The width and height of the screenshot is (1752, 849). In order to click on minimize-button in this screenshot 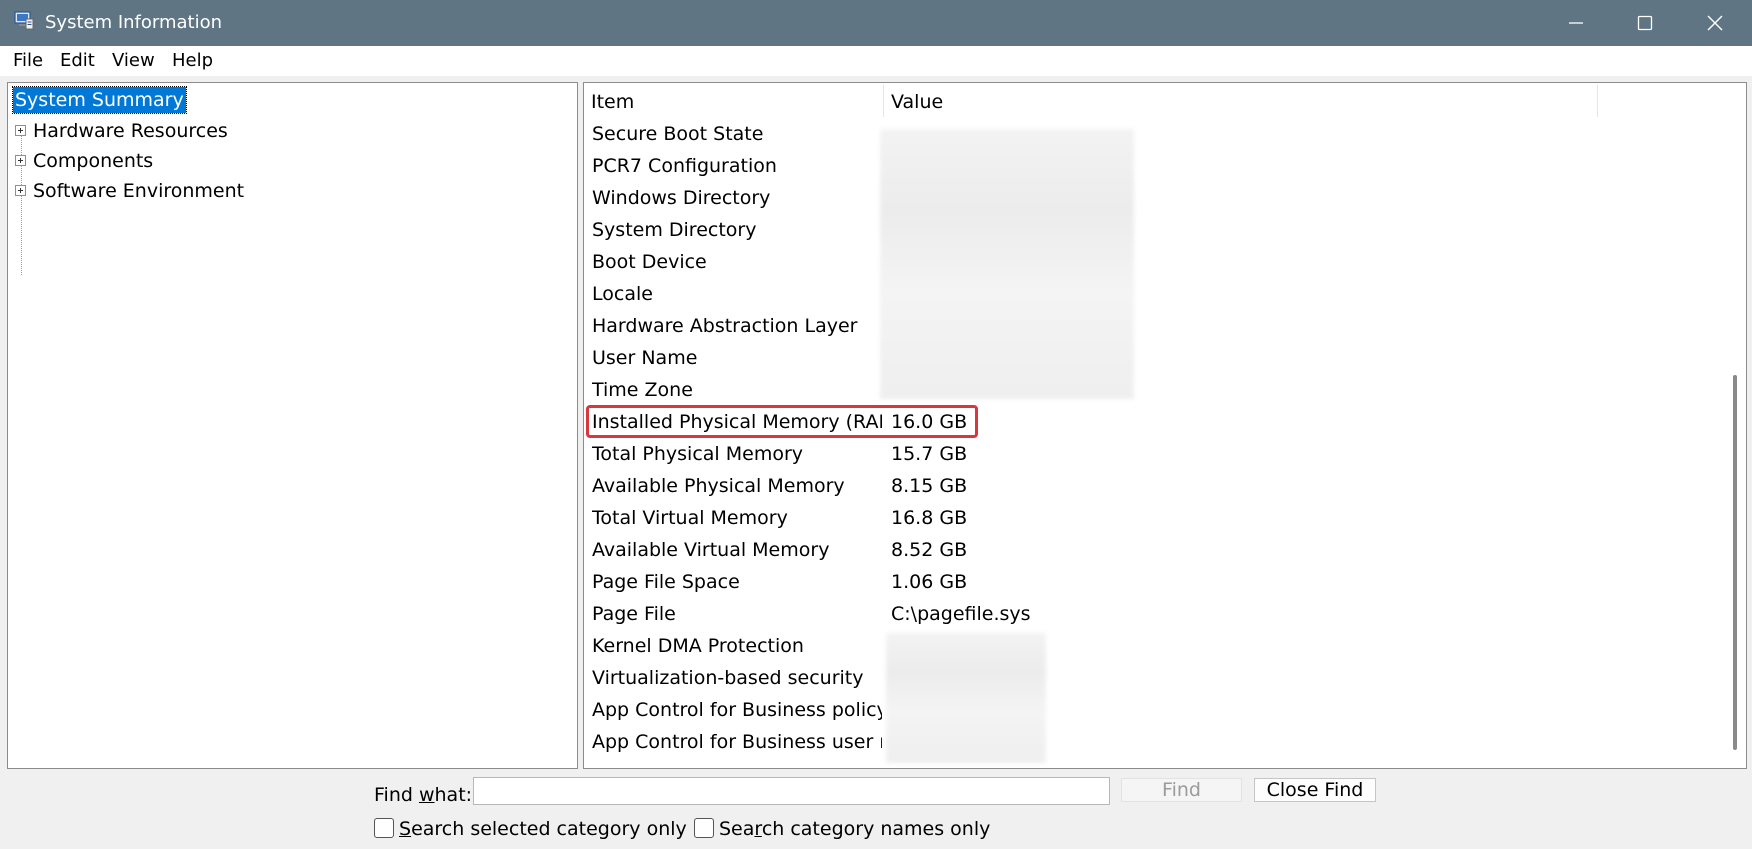, I will do `click(1576, 23)`.